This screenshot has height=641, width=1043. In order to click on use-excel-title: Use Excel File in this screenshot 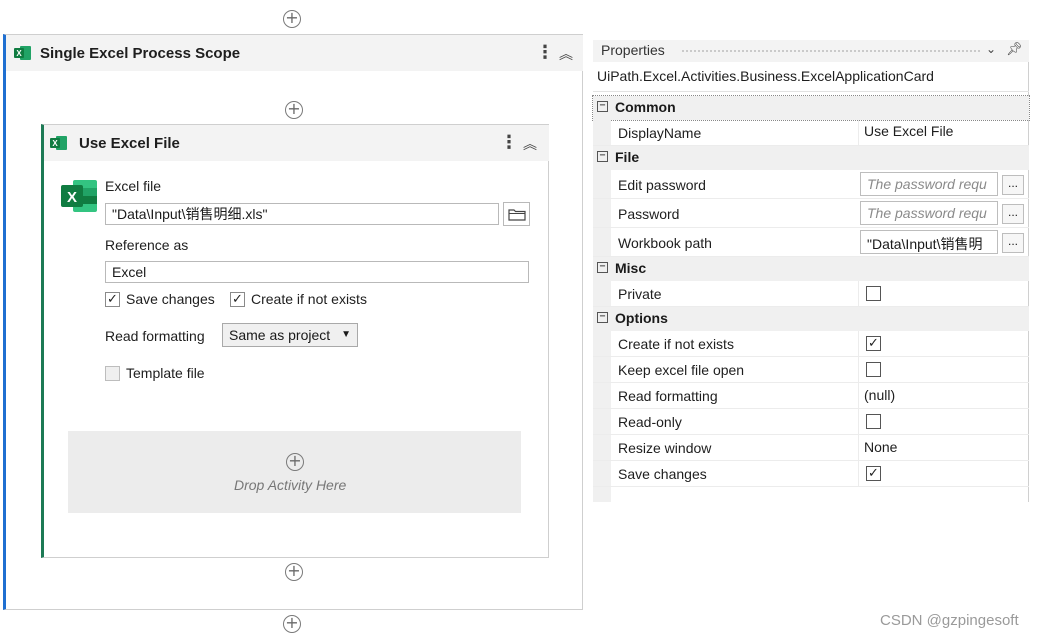, I will do `click(129, 143)`.